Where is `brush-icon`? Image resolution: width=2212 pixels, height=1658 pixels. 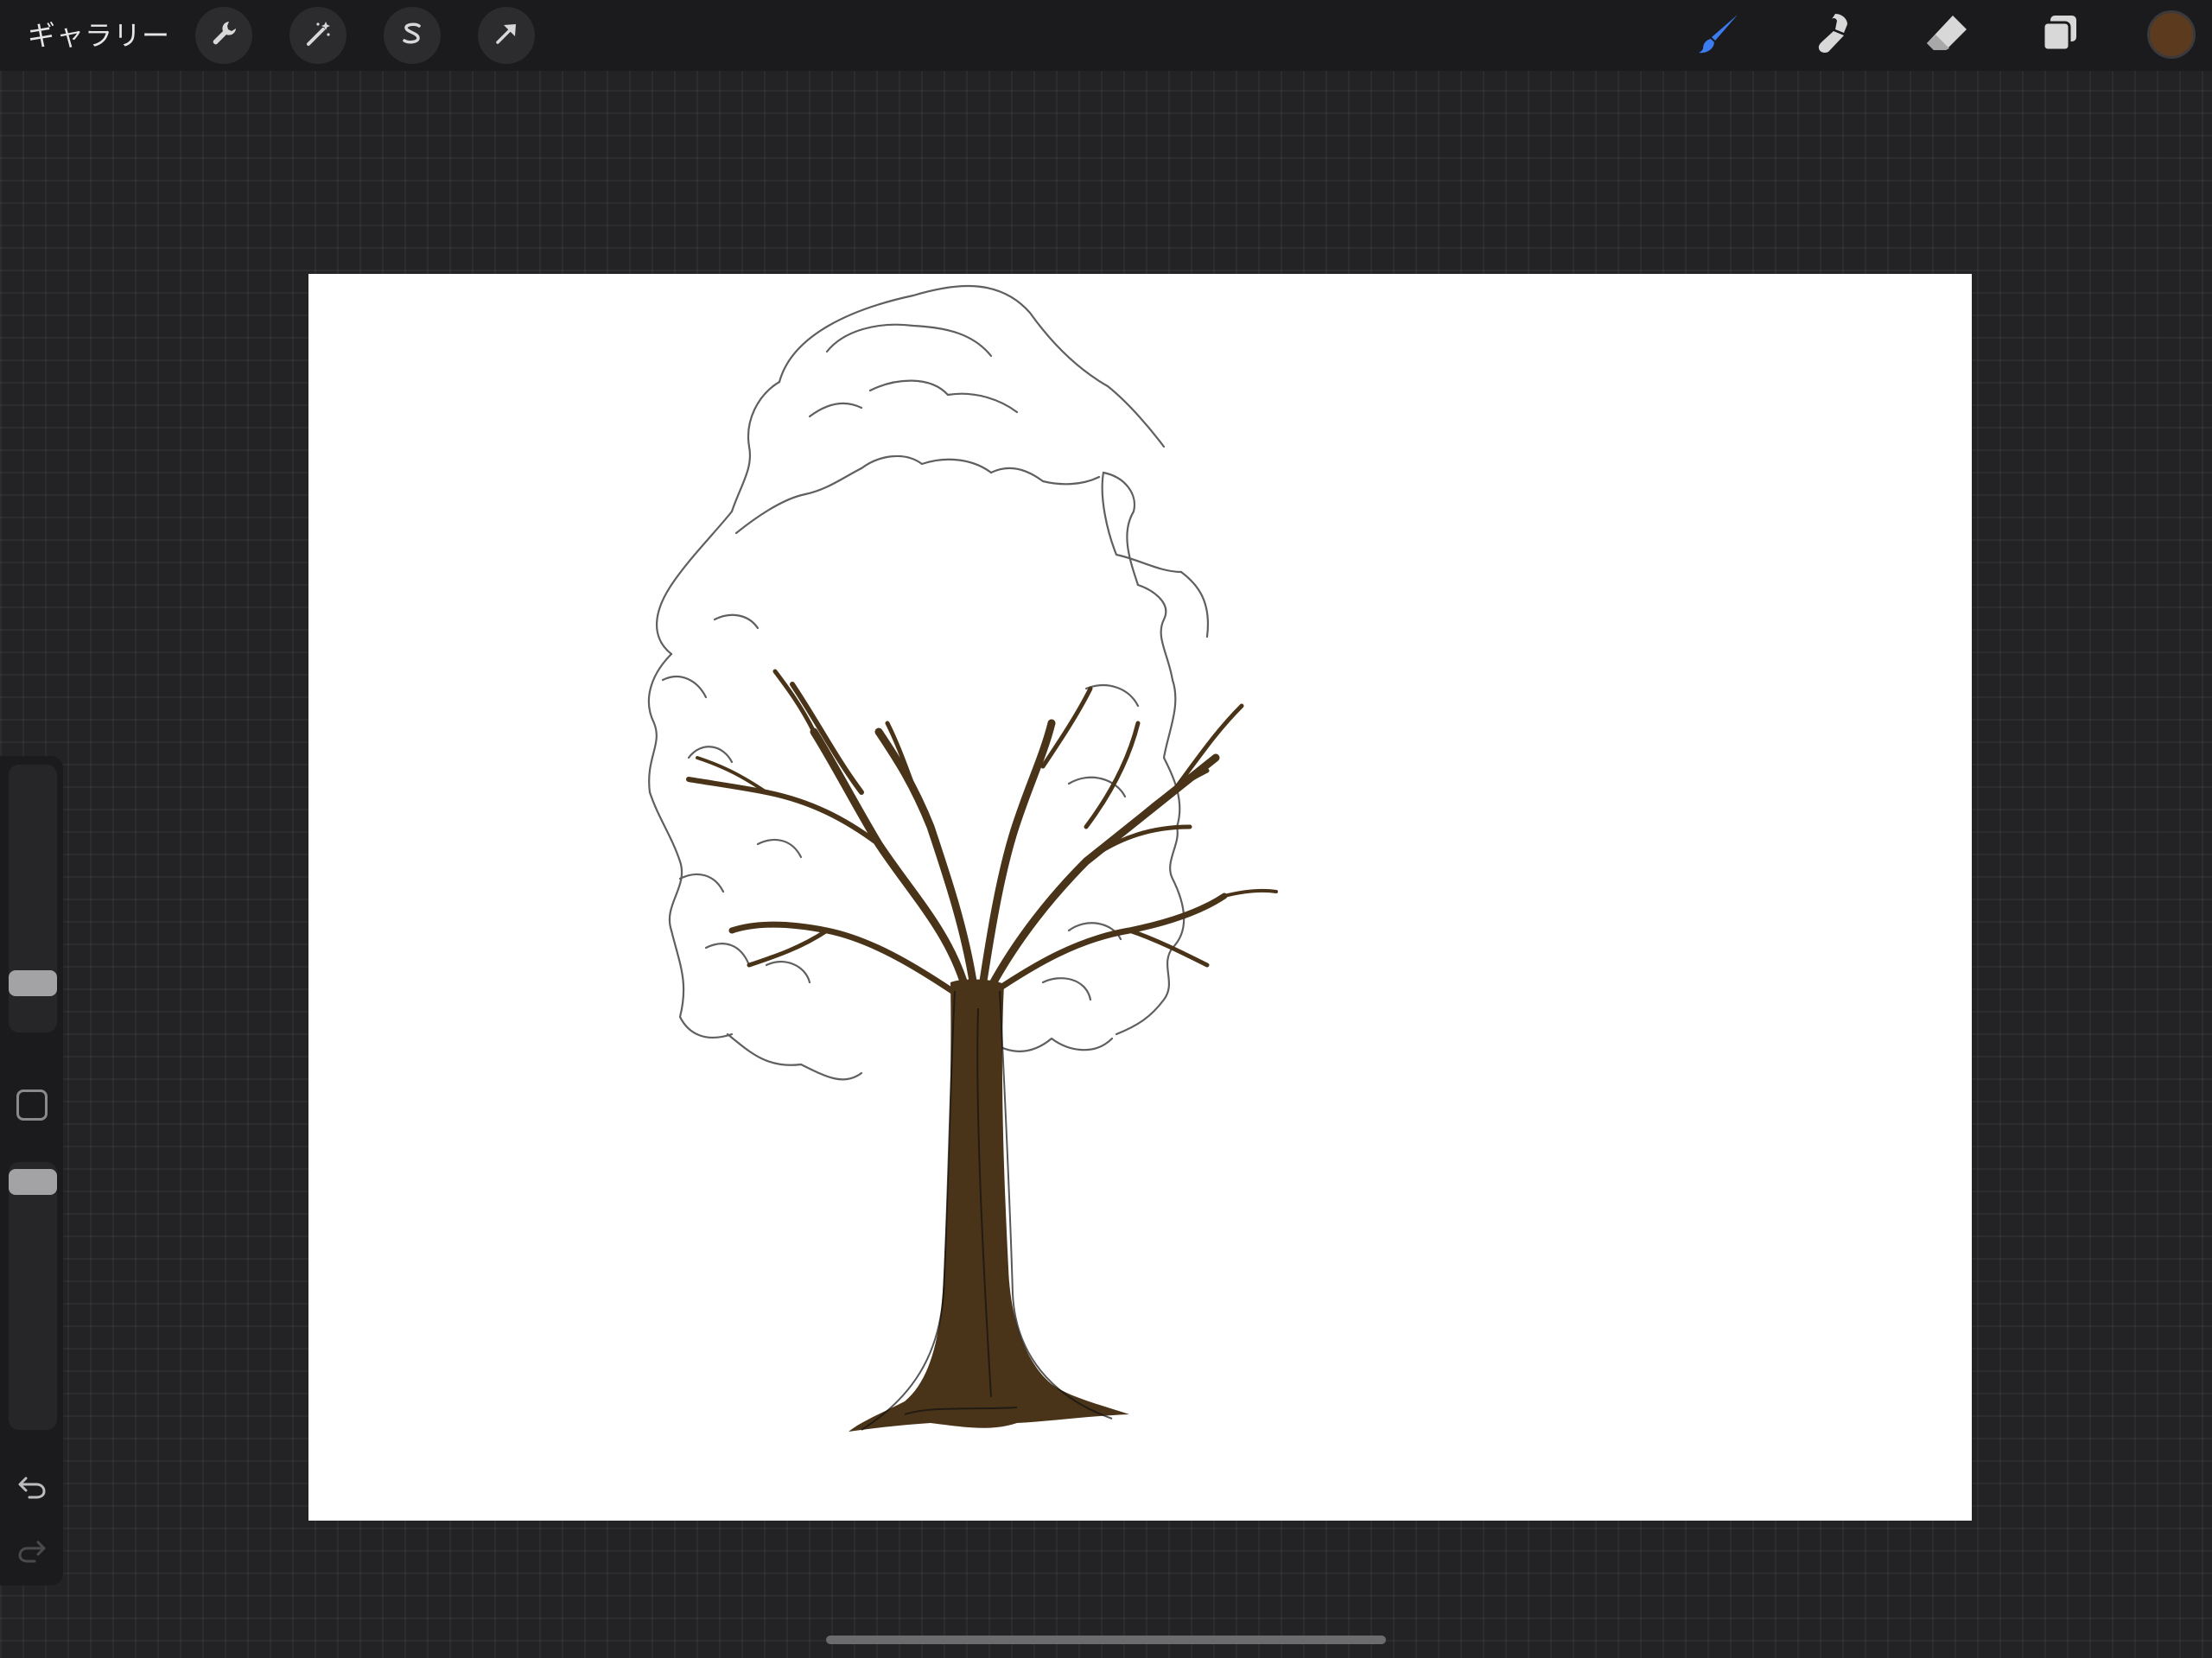
brush-icon is located at coordinates (1719, 35).